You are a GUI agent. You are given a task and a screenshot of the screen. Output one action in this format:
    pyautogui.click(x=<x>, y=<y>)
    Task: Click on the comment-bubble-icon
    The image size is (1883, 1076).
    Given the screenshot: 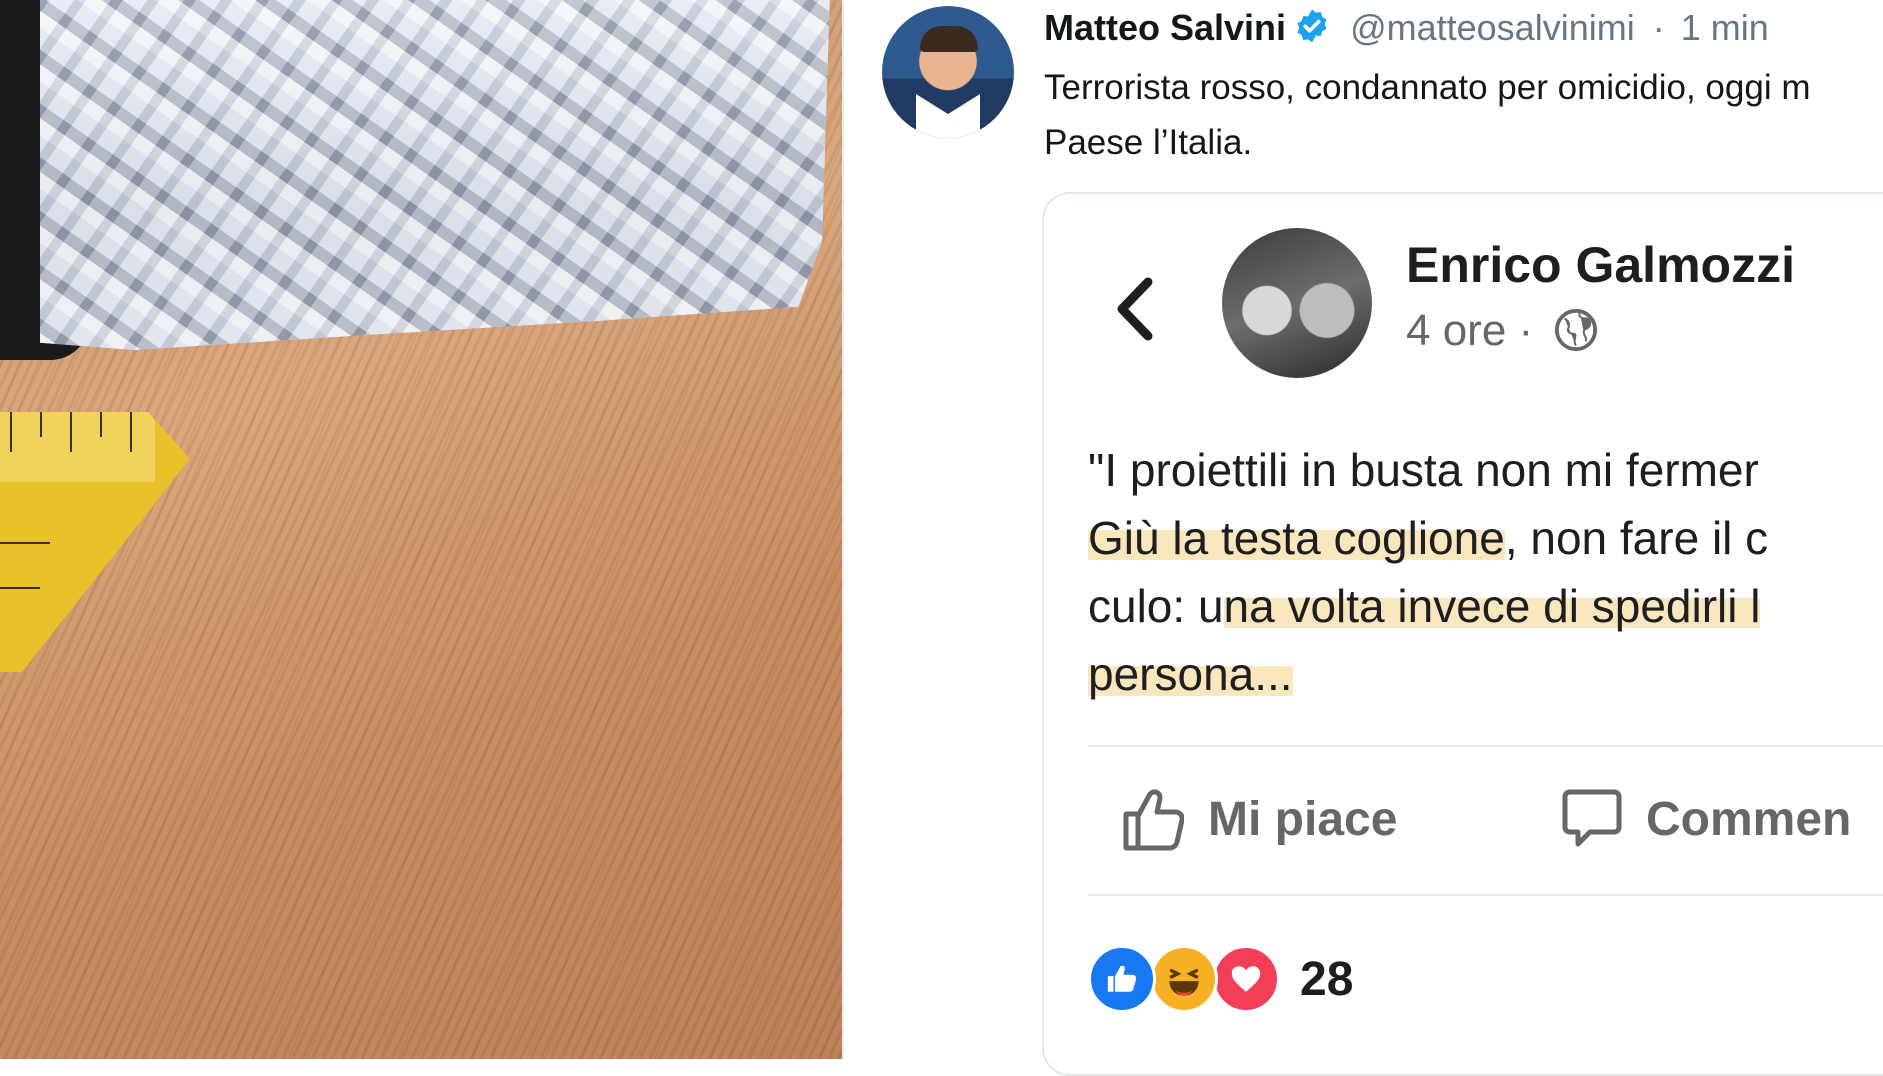 What is the action you would take?
    pyautogui.click(x=1592, y=819)
    